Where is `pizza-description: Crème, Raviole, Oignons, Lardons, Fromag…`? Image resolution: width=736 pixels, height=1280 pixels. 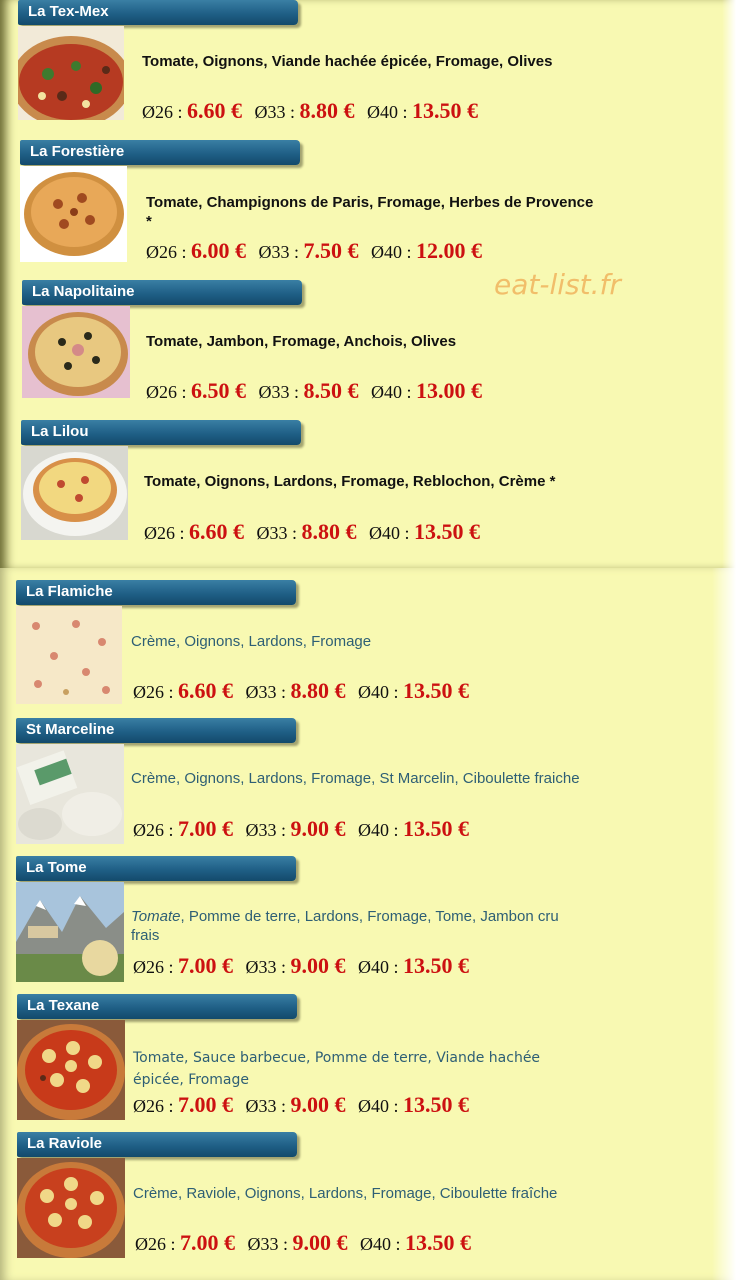 pizza-description: Crème, Raviole, Oignons, Lardons, Fromag… is located at coordinates (345, 1193).